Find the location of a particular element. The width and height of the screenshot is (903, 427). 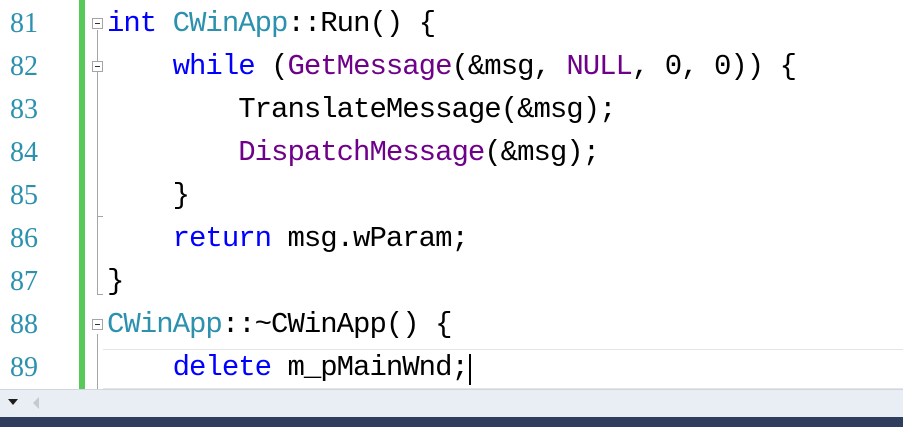

code-line: int CWinApp::Run() { is located at coordinates (271, 23).